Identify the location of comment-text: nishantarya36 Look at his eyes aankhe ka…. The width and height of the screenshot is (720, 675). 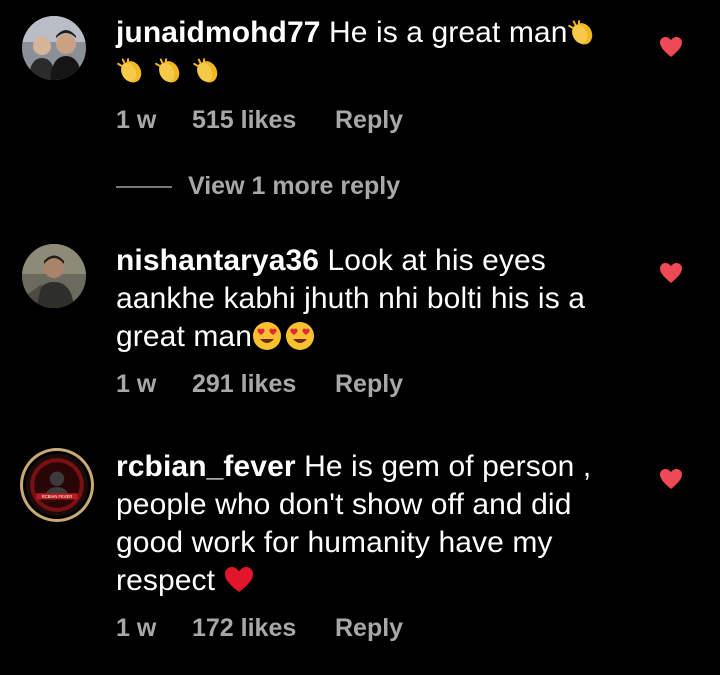
(351, 298).